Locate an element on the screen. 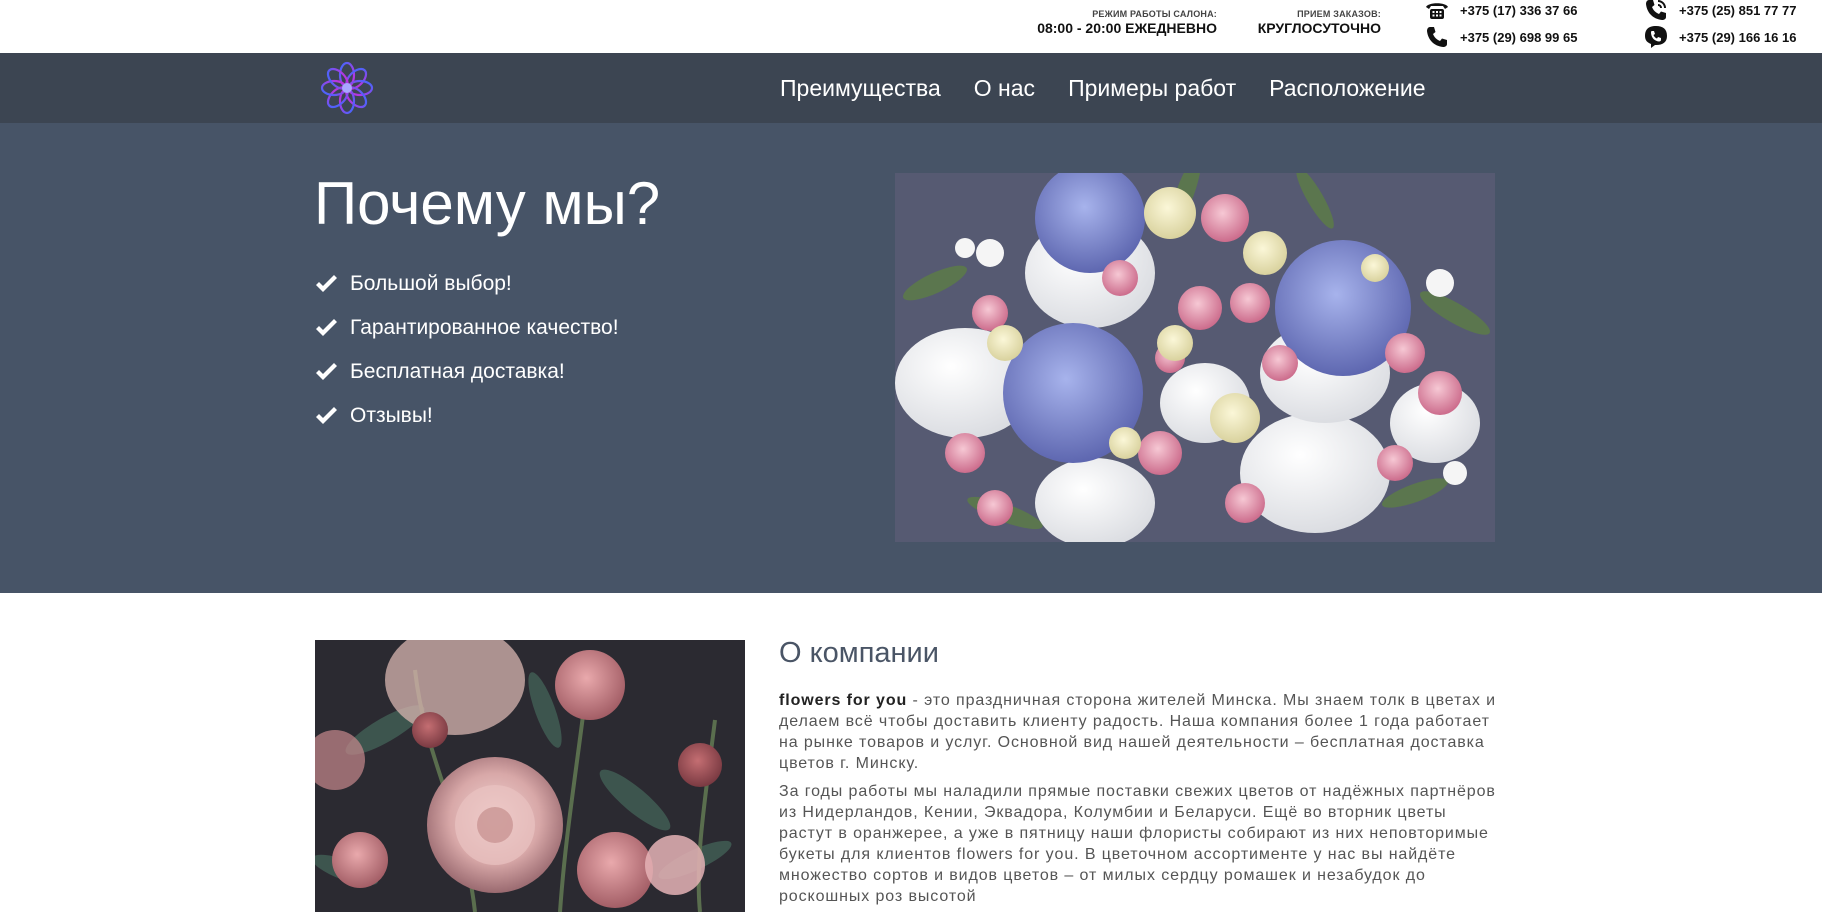 The image size is (1822, 912). bullet-text: Бесплатная доставка! is located at coordinates (457, 371).